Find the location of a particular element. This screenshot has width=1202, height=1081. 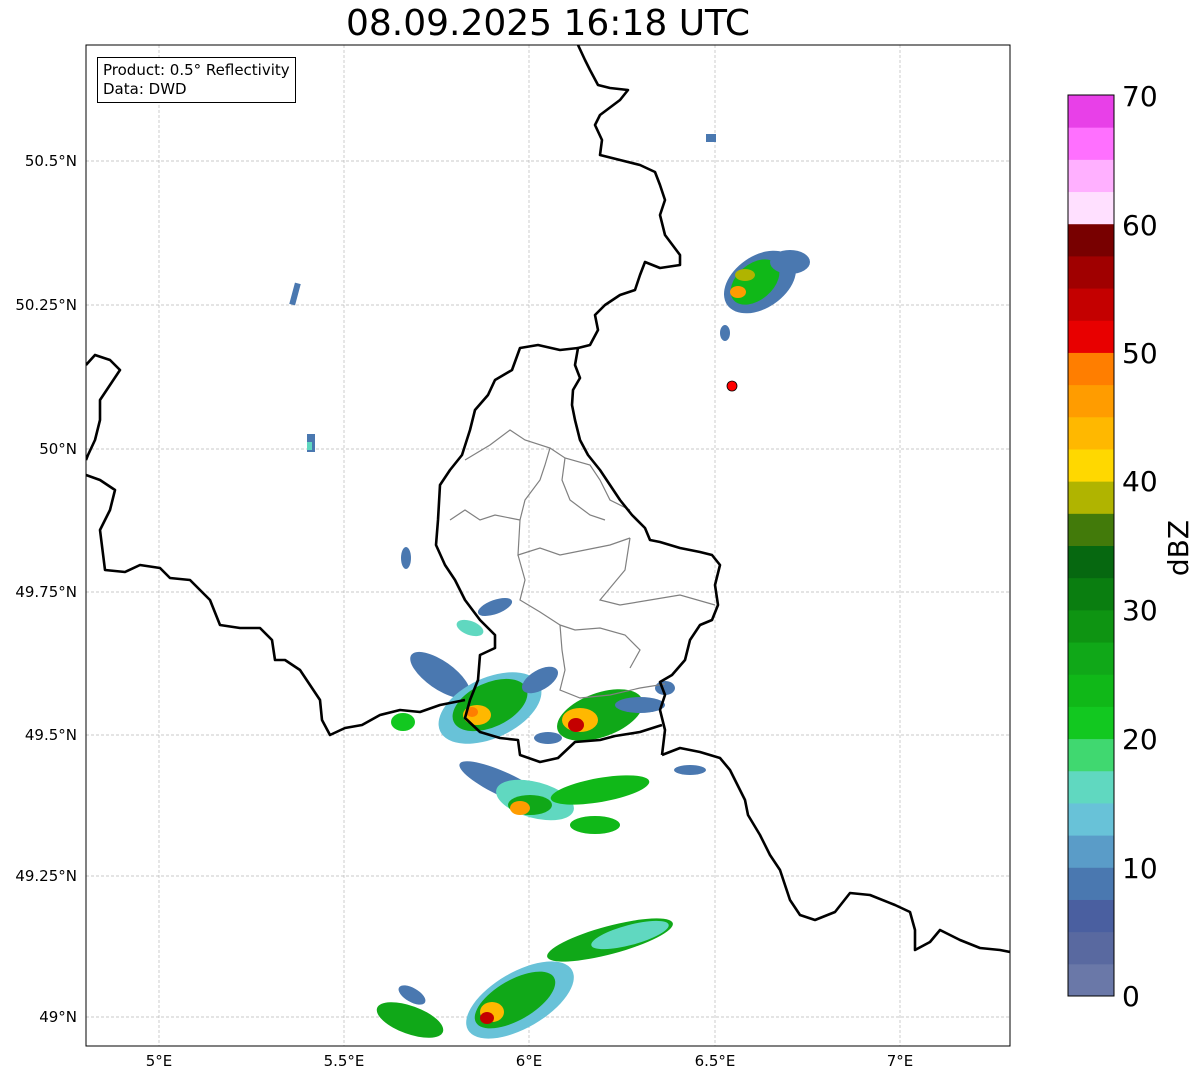

colorbar-tick-label: 30 is located at coordinates (1140, 610).